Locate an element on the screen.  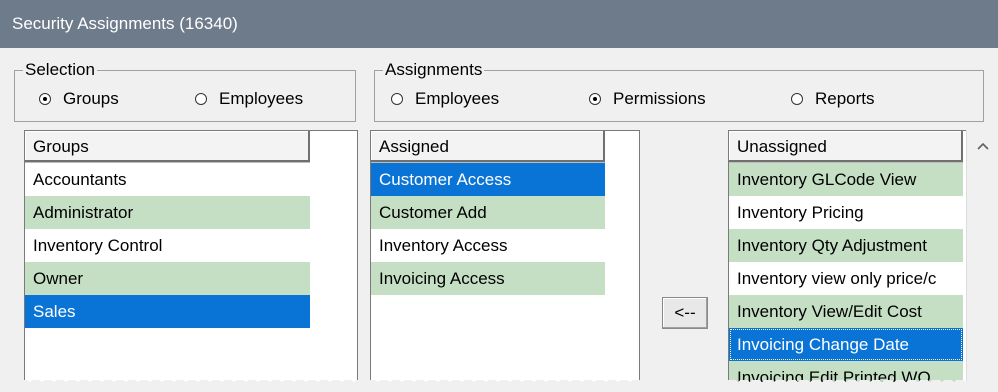
list-item-label: Inventory GLCode View is located at coordinates (827, 179).